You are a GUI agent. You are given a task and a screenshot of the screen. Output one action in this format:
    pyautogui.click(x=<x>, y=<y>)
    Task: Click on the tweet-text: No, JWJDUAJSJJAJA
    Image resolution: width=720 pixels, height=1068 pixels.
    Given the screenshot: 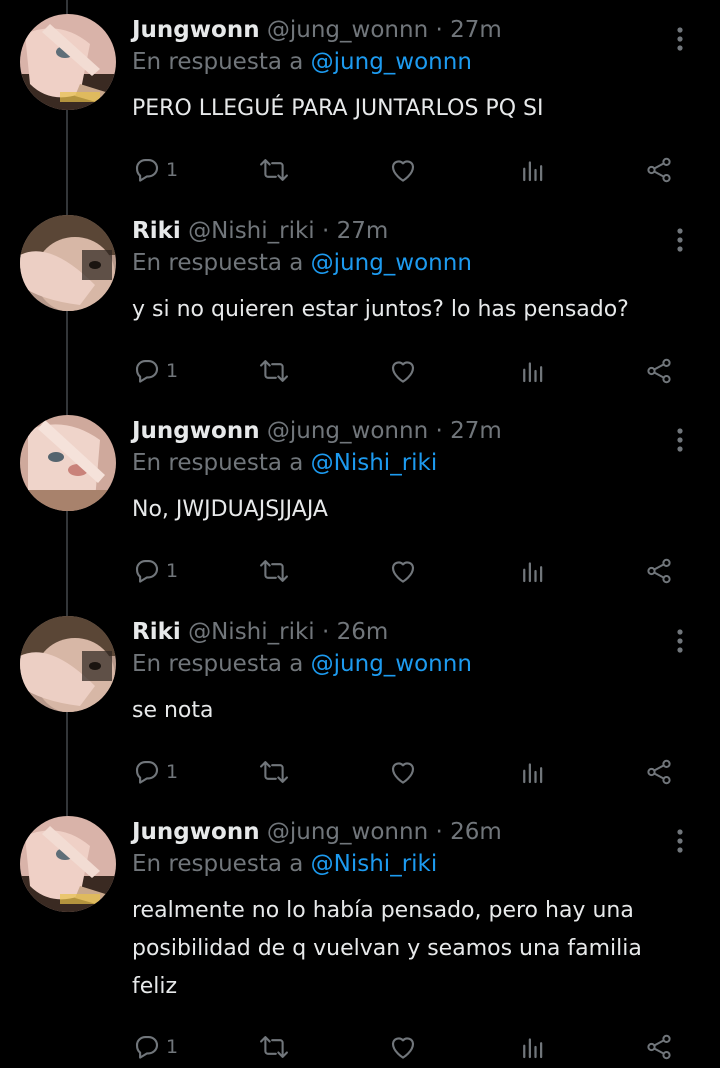 What is the action you would take?
    pyautogui.click(x=230, y=509)
    